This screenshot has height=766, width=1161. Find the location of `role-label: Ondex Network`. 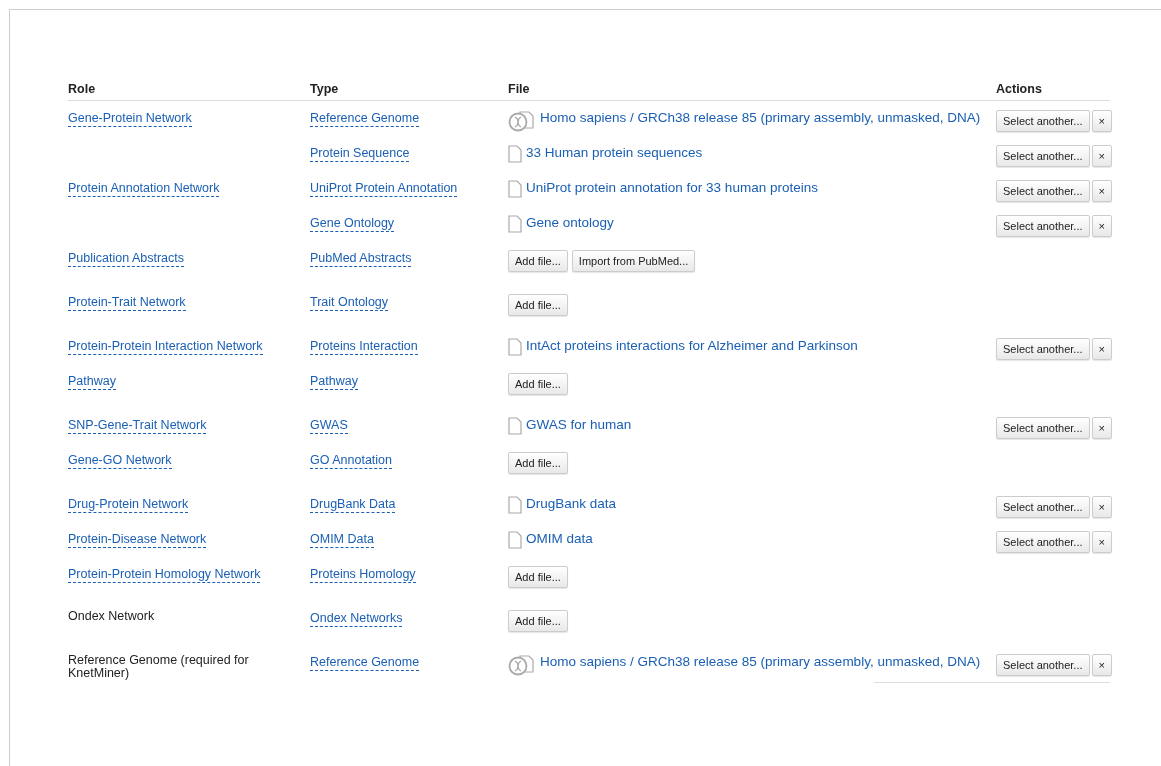

role-label: Ondex Network is located at coordinates (112, 616).